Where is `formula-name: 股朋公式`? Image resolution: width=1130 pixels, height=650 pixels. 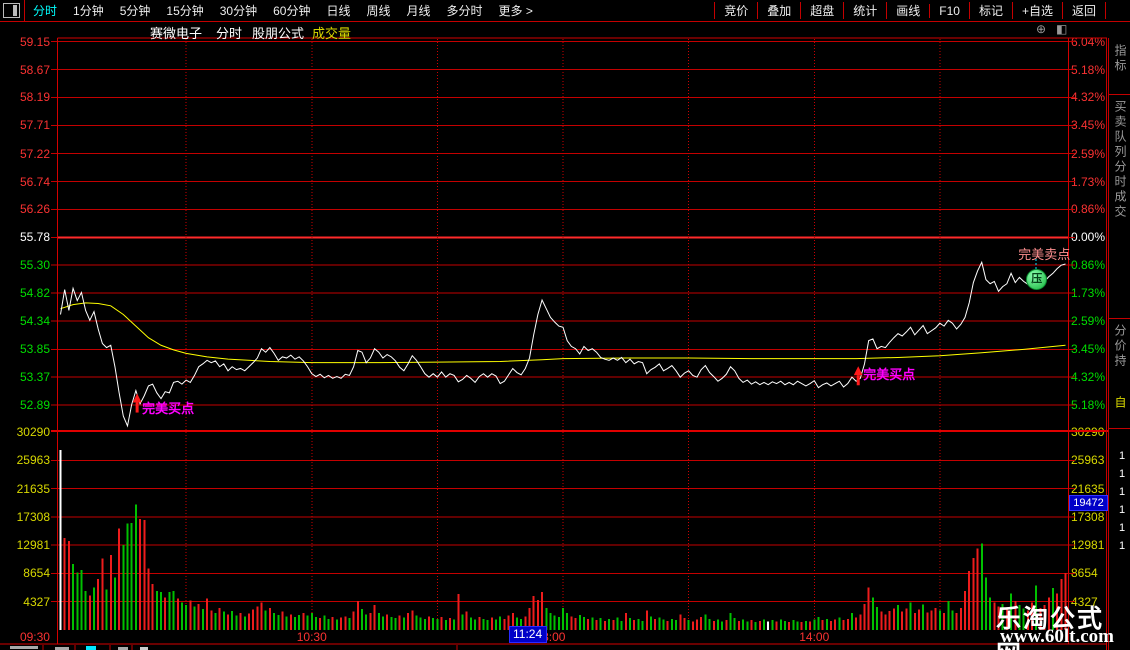
formula-name: 股朋公式 is located at coordinates (278, 33).